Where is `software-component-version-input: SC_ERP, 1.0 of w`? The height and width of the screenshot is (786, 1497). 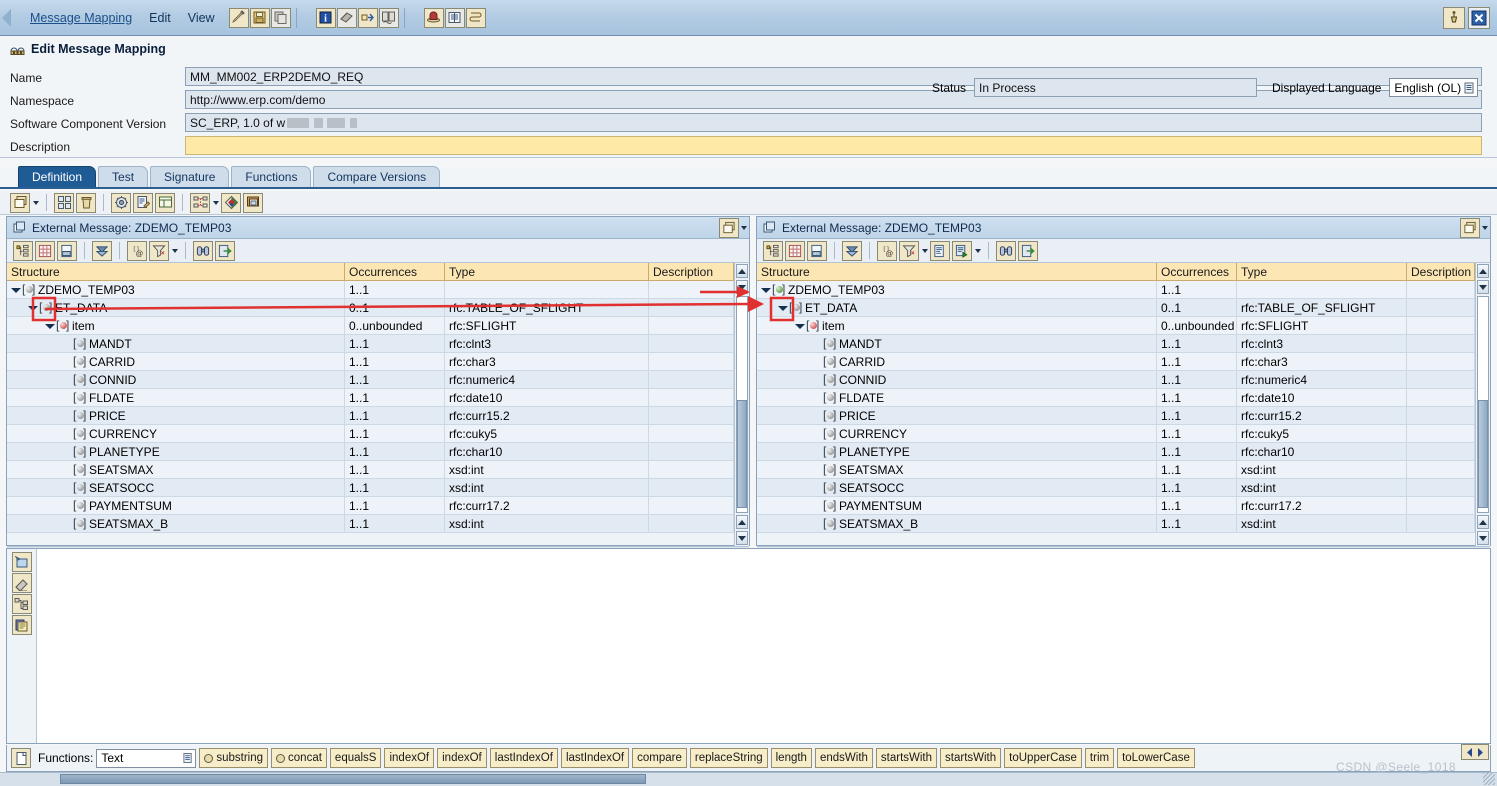
software-component-version-input: SC_ERP, 1.0 of w is located at coordinates (833, 122).